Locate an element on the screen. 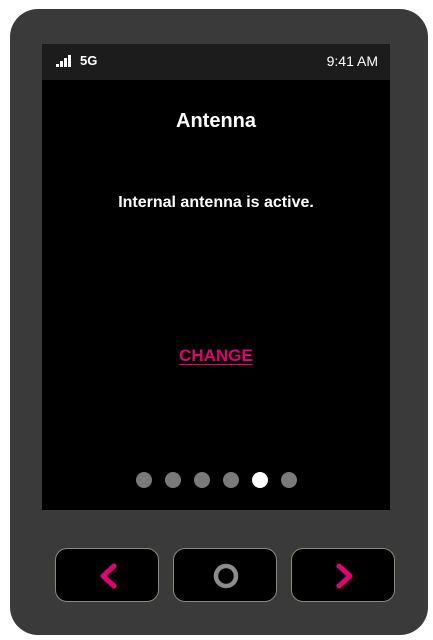 This screenshot has height=640, width=433. back-button is located at coordinates (107, 575).